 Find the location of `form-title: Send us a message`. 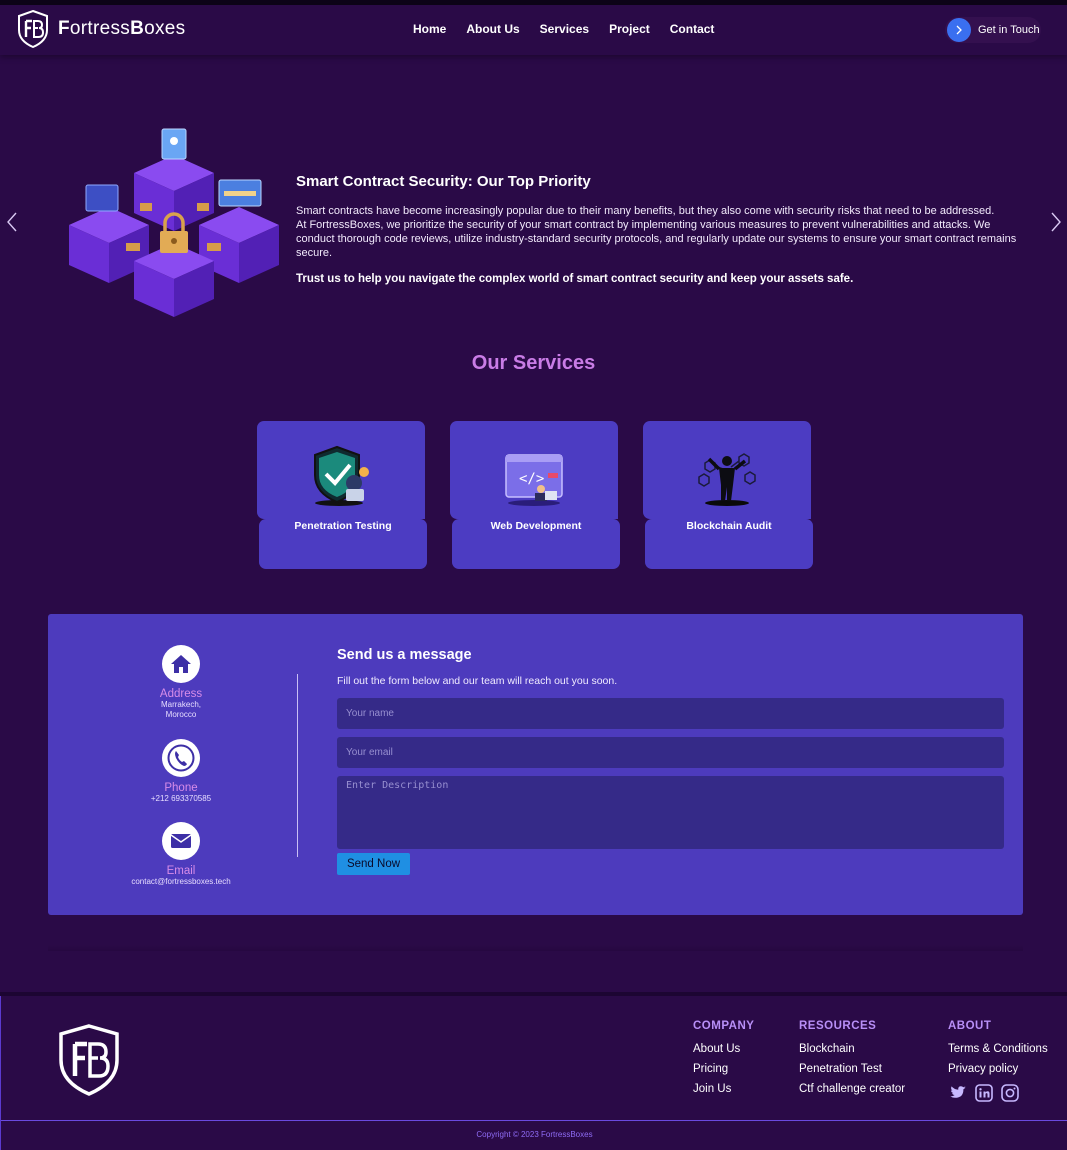

form-title: Send us a message is located at coordinates (404, 655).